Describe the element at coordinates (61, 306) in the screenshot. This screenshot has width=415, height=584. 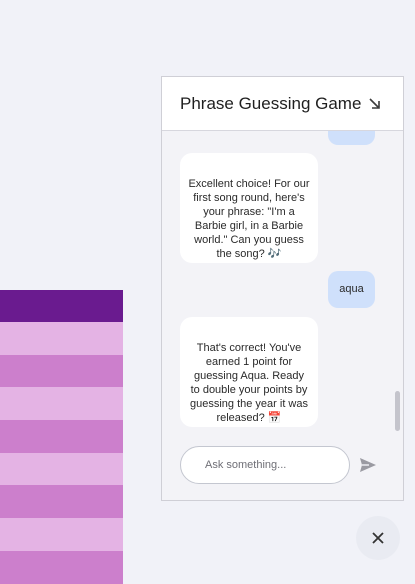
I see `table-header` at that location.